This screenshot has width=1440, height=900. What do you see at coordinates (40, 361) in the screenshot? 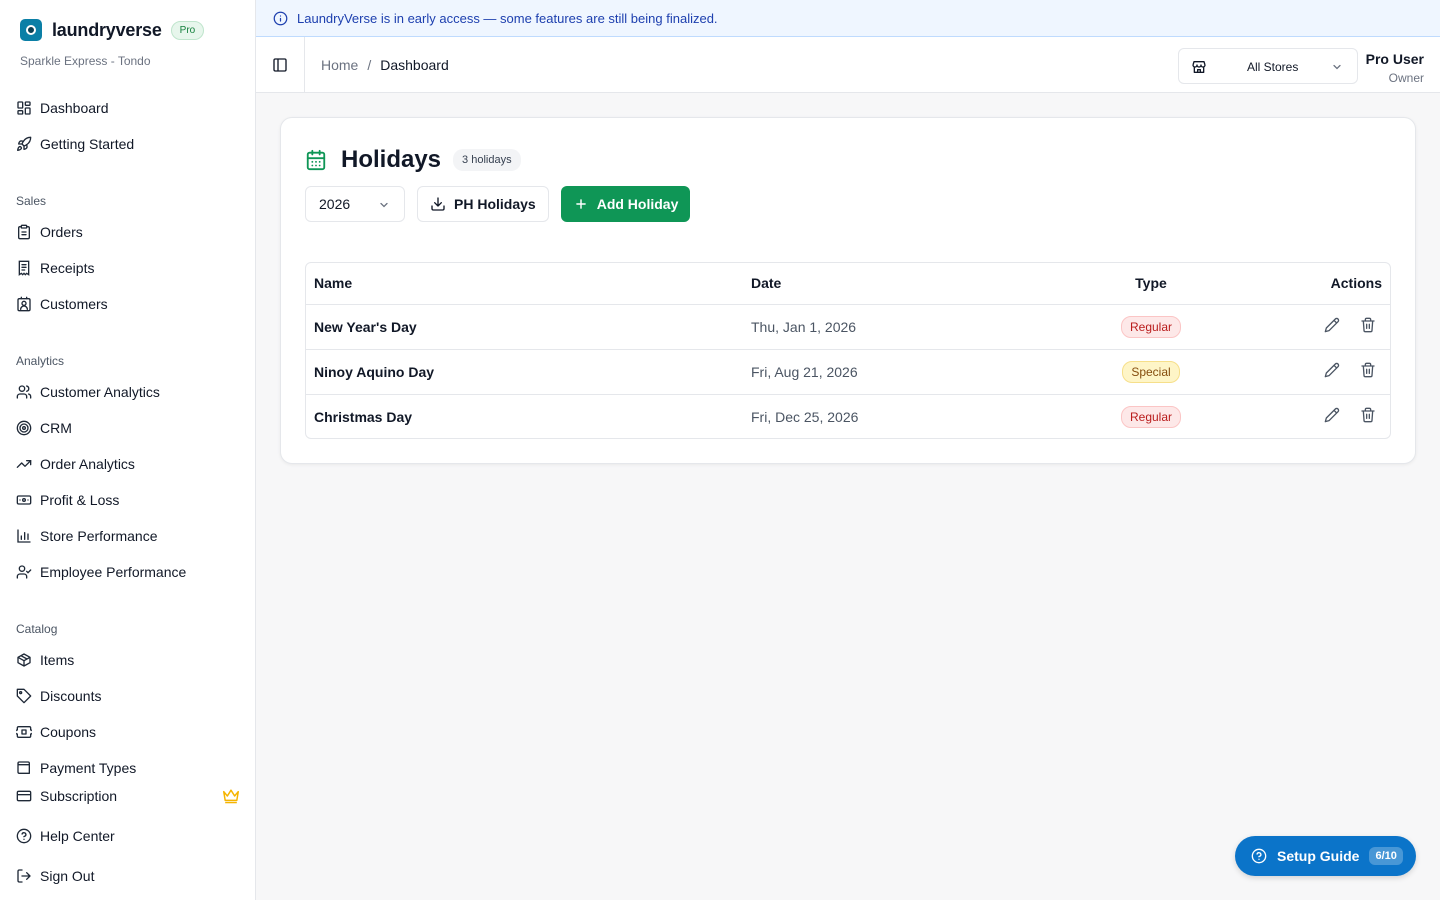
I see `section-label-analytics: Analytics` at bounding box center [40, 361].